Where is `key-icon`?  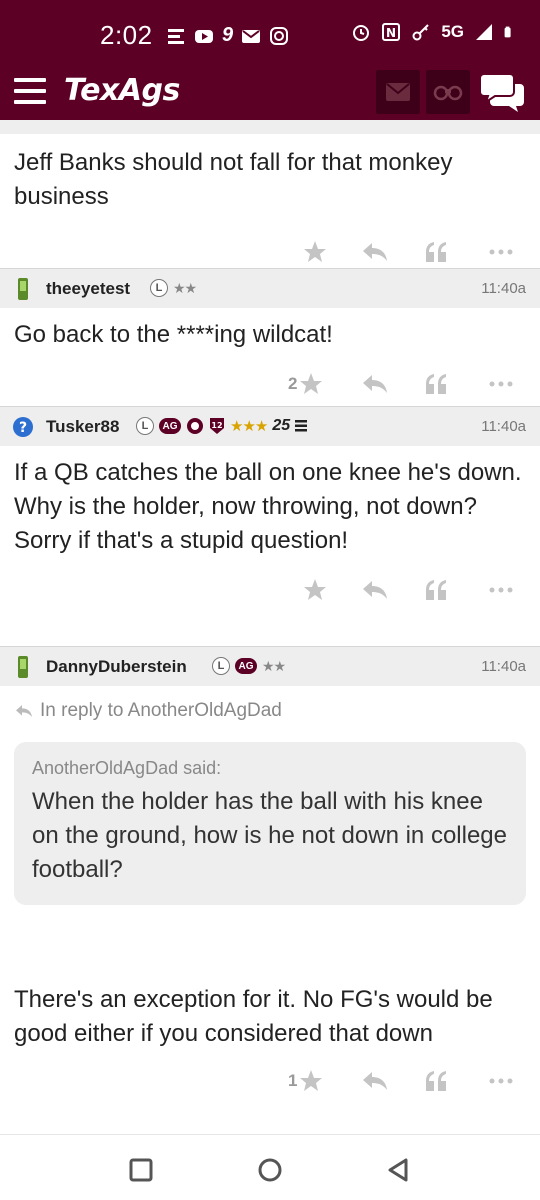 key-icon is located at coordinates (421, 32).